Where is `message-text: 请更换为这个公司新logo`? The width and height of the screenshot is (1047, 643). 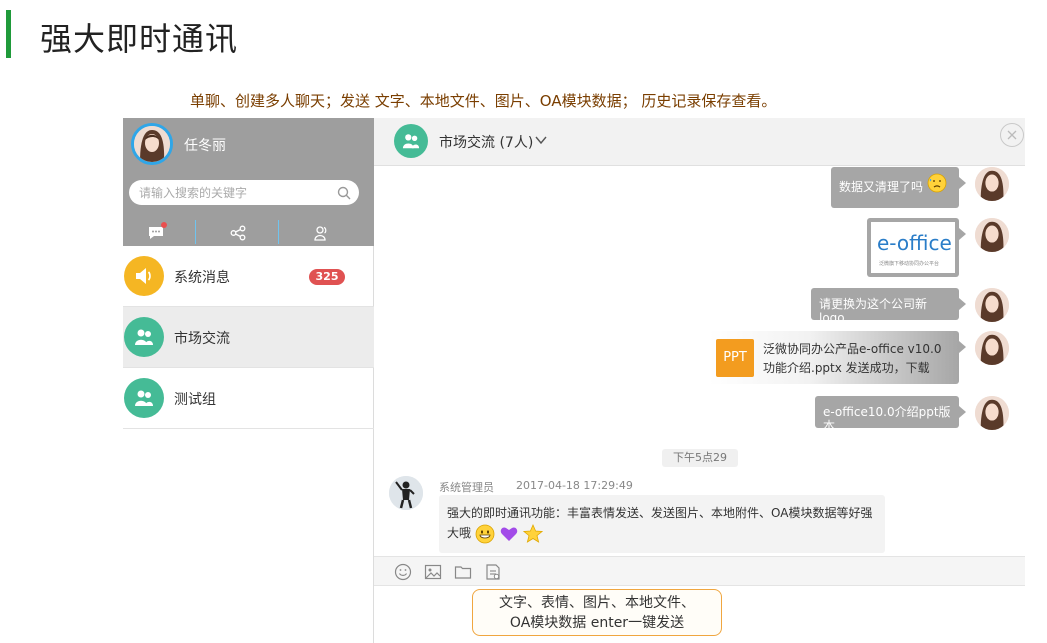
message-text: 请更换为这个公司新logo is located at coordinates (873, 311).